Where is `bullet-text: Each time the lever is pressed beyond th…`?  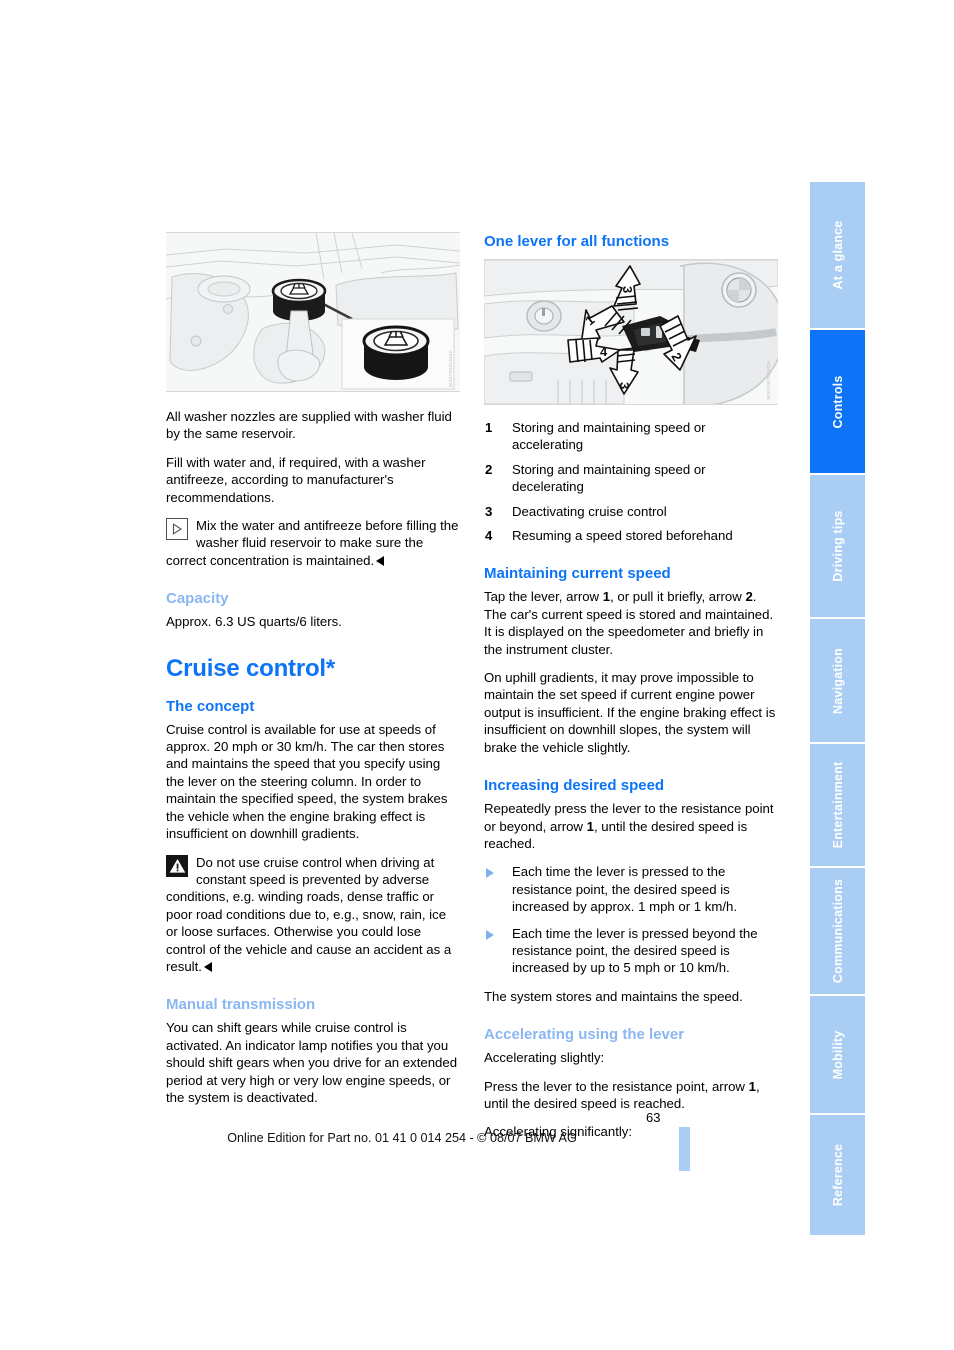
bullet-text: Each time the lever is pressed beyond th… is located at coordinates (635, 950).